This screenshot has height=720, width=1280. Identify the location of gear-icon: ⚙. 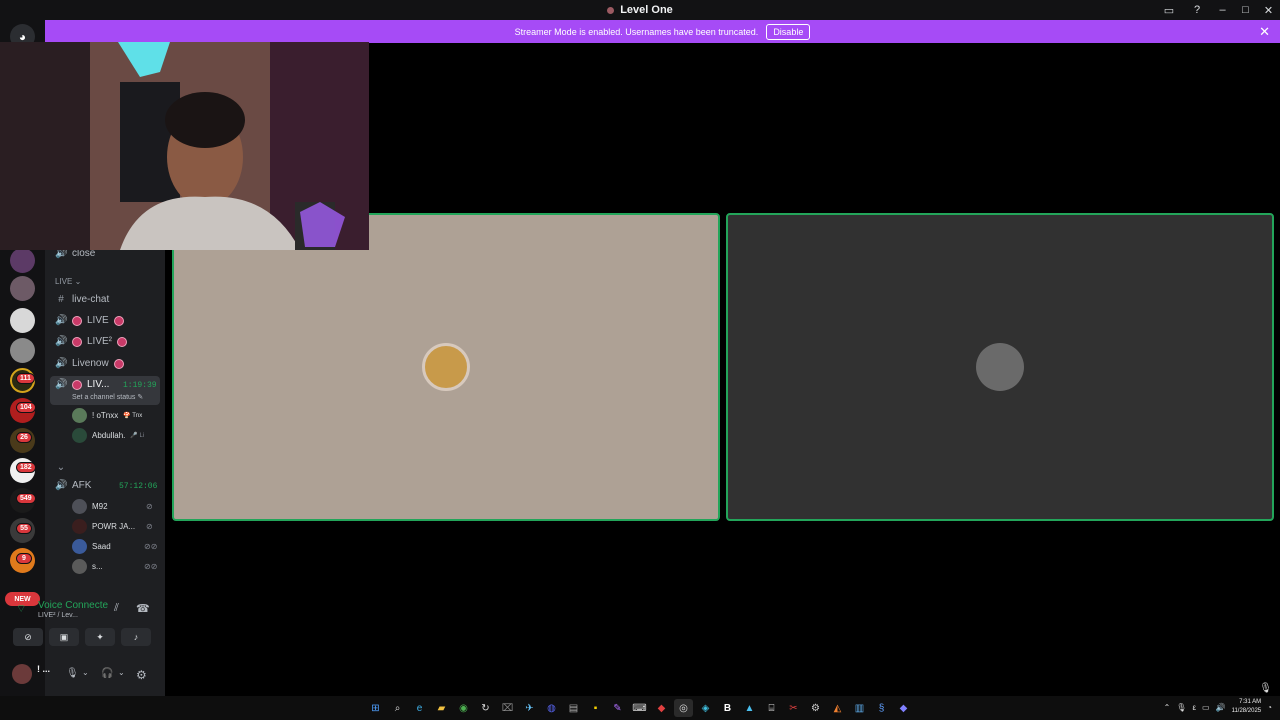
(141, 675).